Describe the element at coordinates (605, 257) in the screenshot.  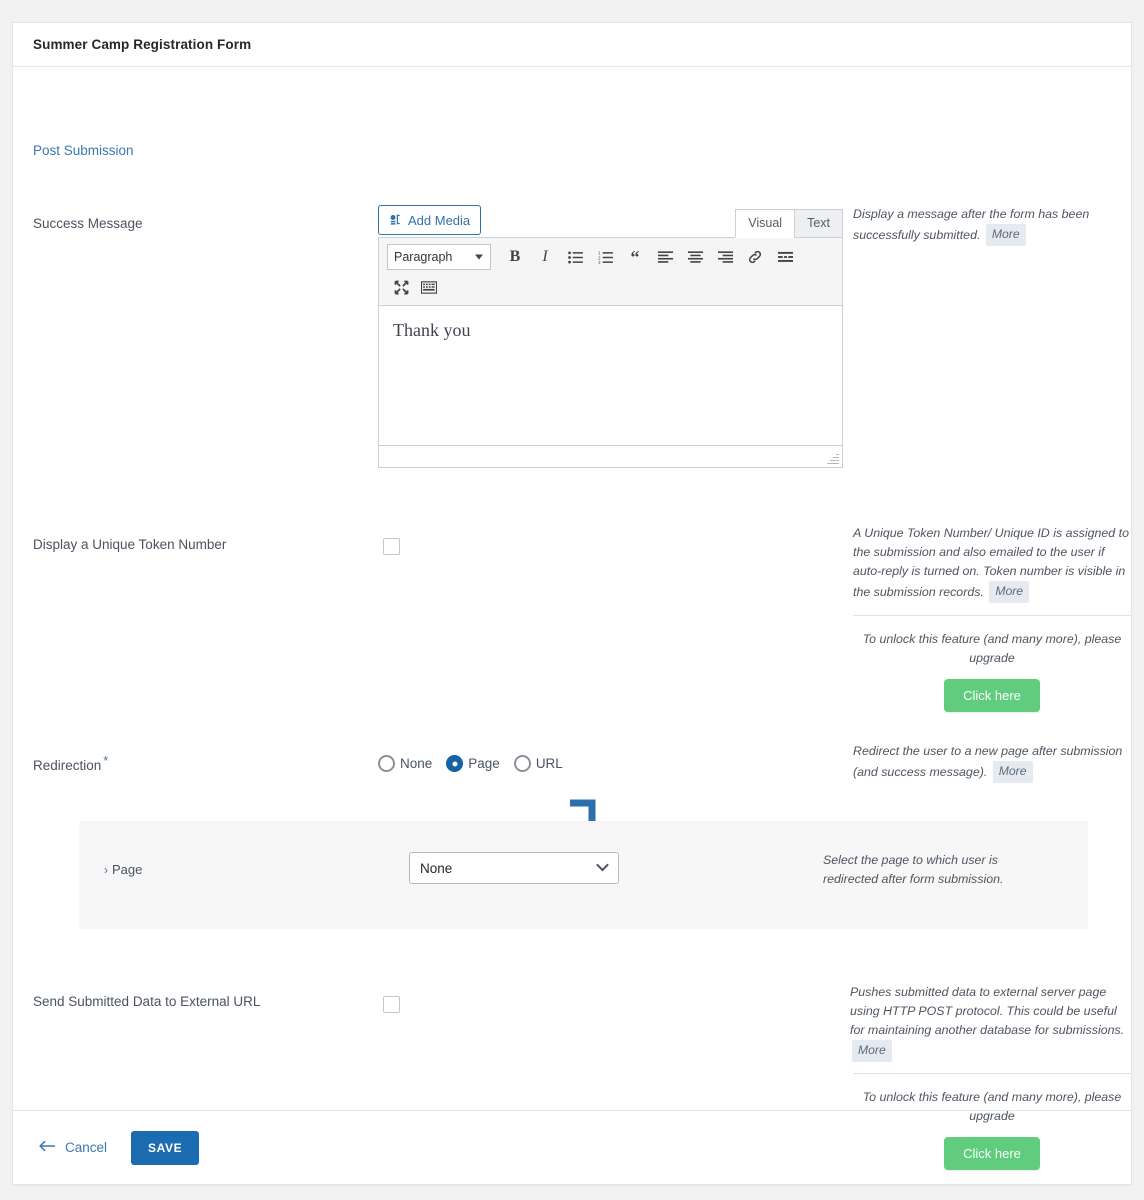
I see `numbered-list-icon: 1 2 3` at that location.